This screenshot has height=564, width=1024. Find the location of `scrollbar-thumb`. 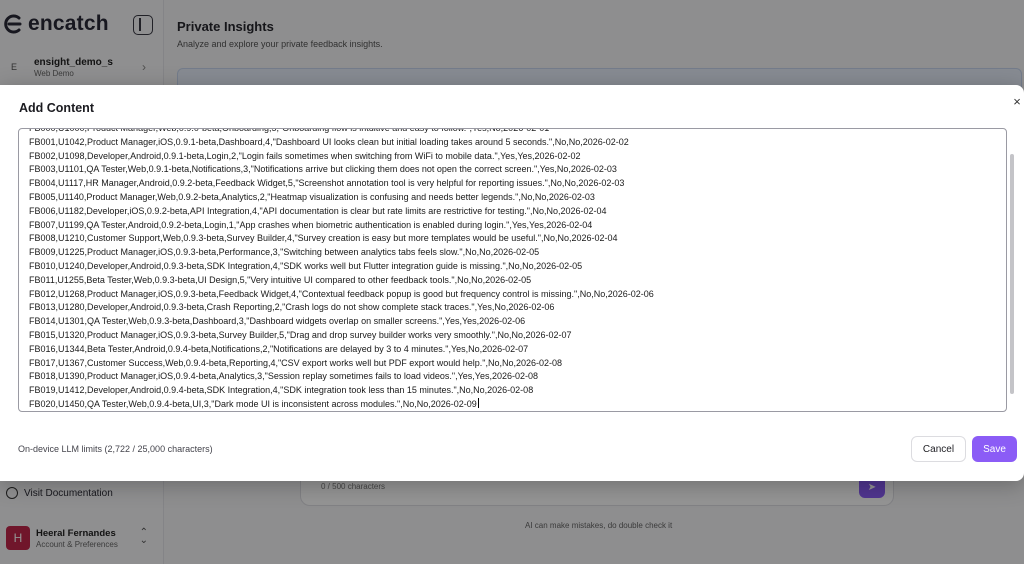

scrollbar-thumb is located at coordinates (1012, 274).